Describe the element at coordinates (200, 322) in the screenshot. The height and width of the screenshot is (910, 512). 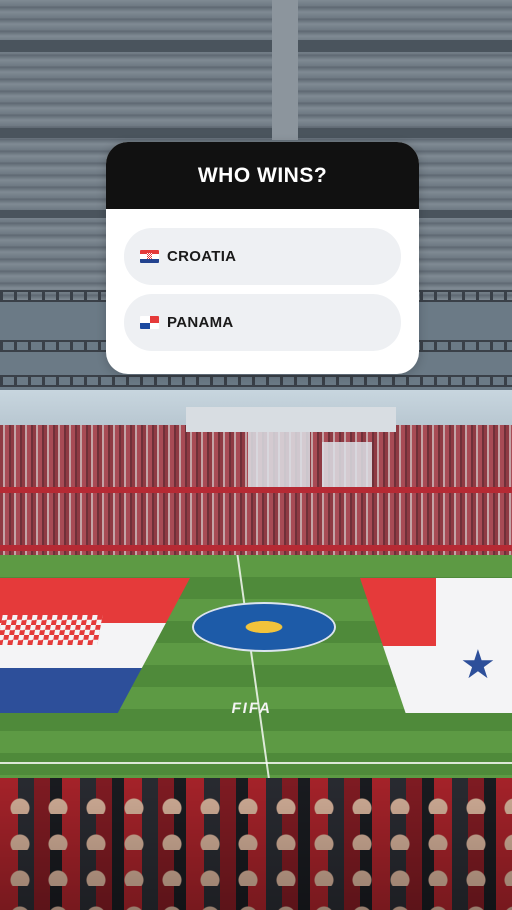
I see `poll-option-label: PANAMA` at that location.